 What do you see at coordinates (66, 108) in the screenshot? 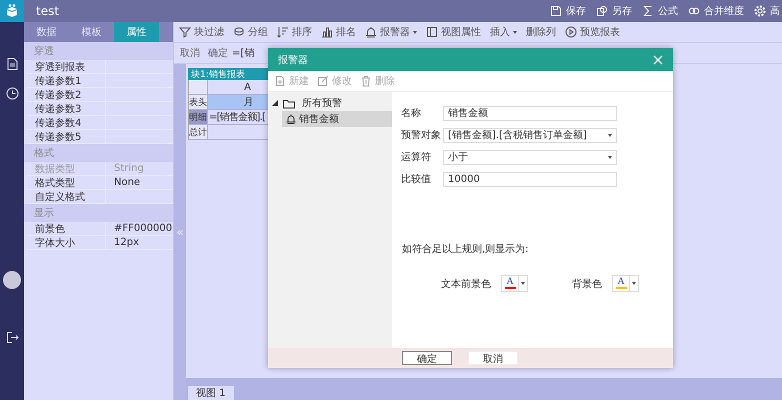
I see `property-name: 传递参数3` at bounding box center [66, 108].